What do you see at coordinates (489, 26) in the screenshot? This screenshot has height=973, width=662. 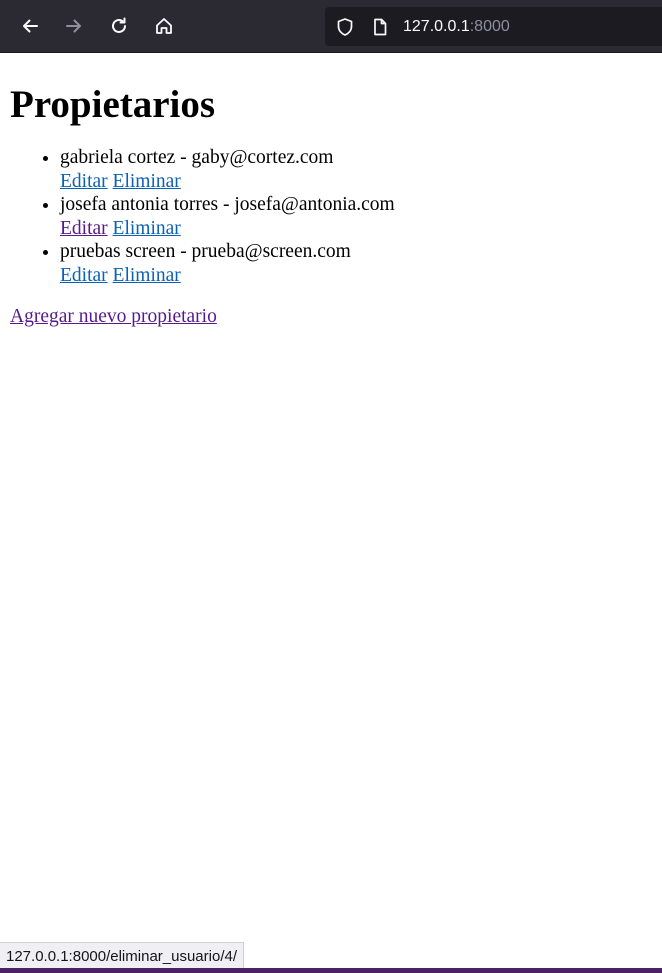 I see `url-port: :8000` at bounding box center [489, 26].